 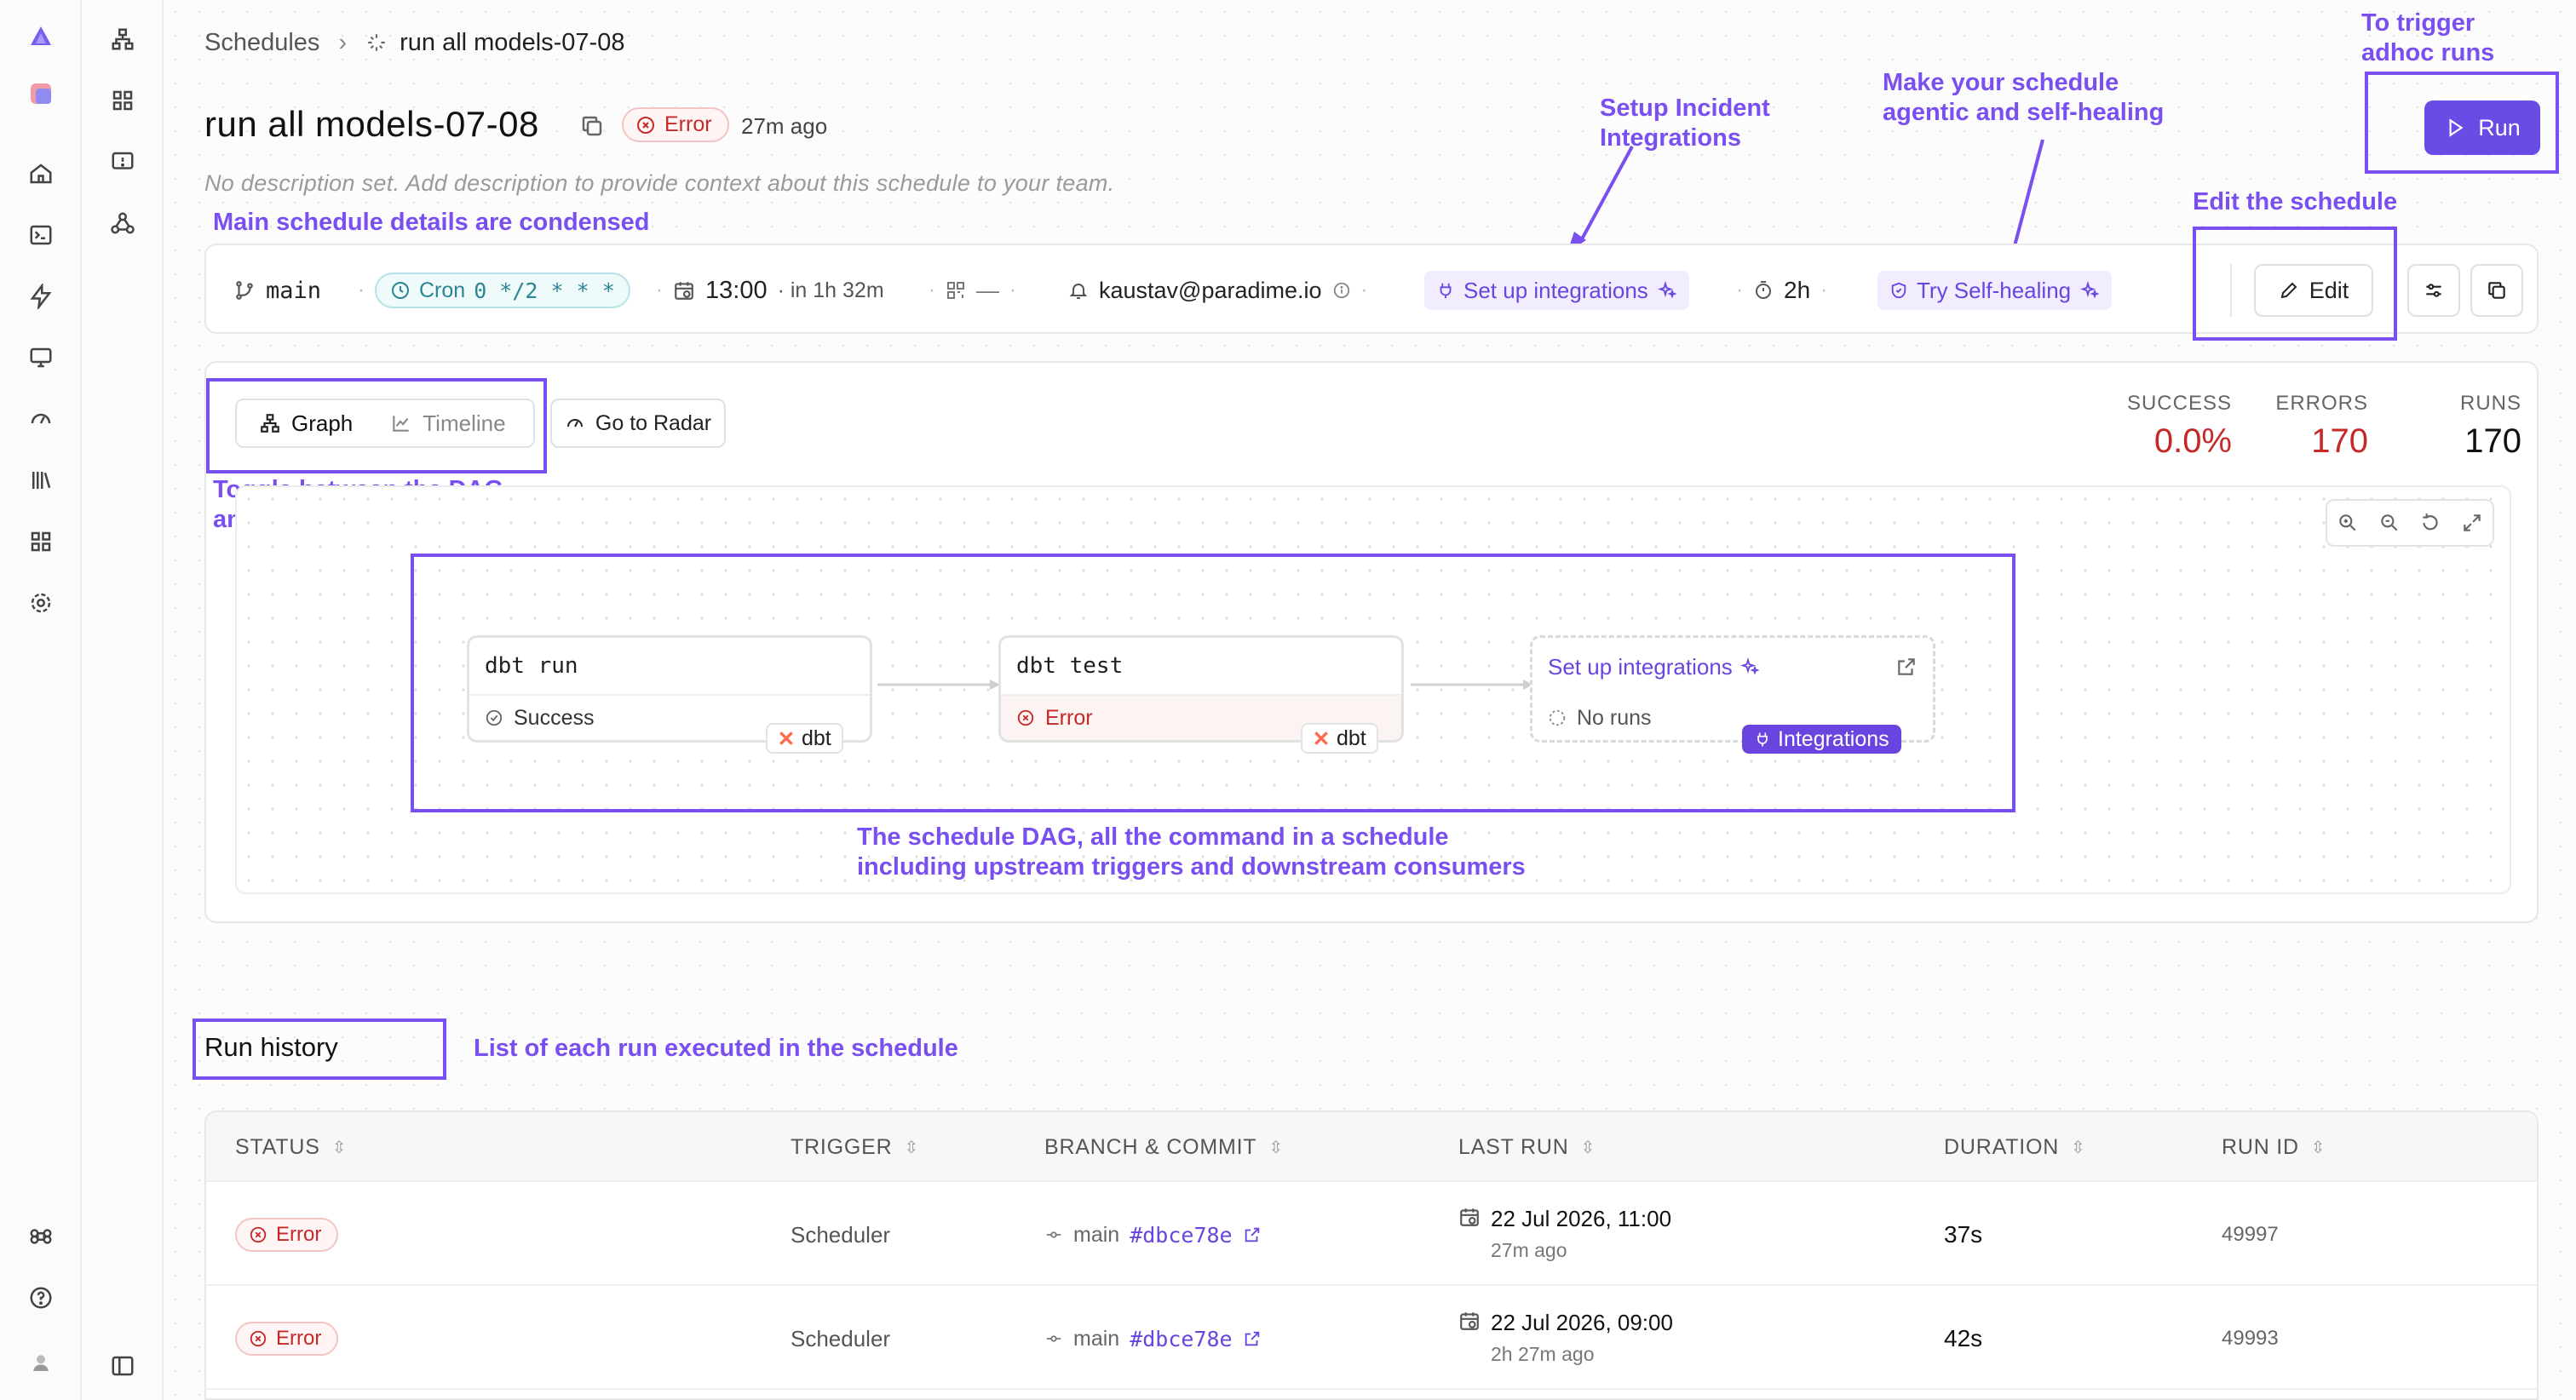 I want to click on self-healing-item: Try Self-healing, so click(x=1995, y=291).